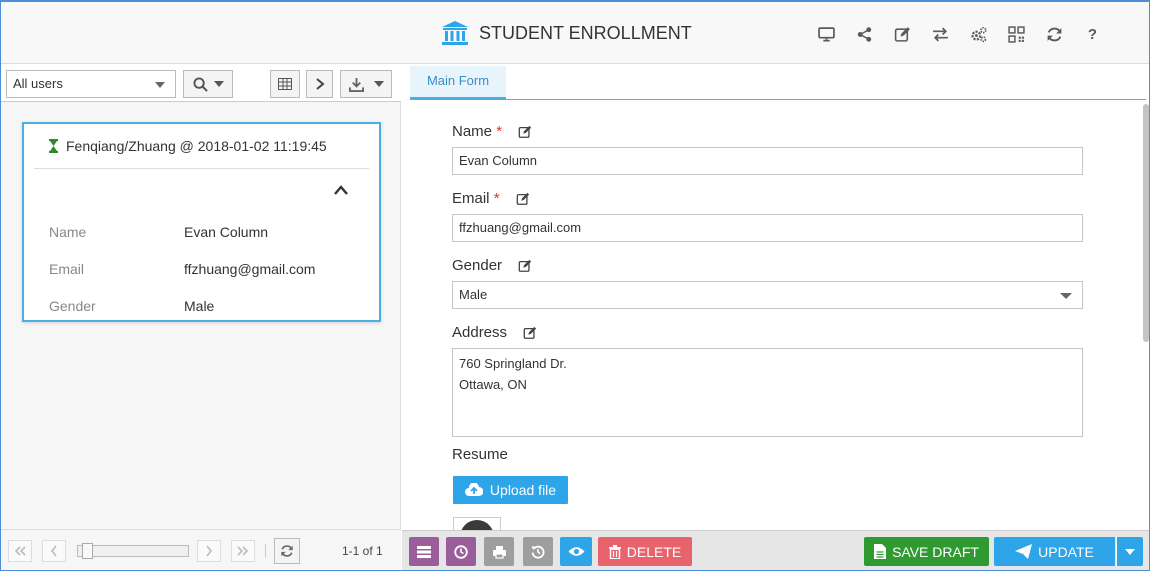 Image resolution: width=1150 pixels, height=571 pixels. I want to click on address-label-text: Address, so click(480, 332).